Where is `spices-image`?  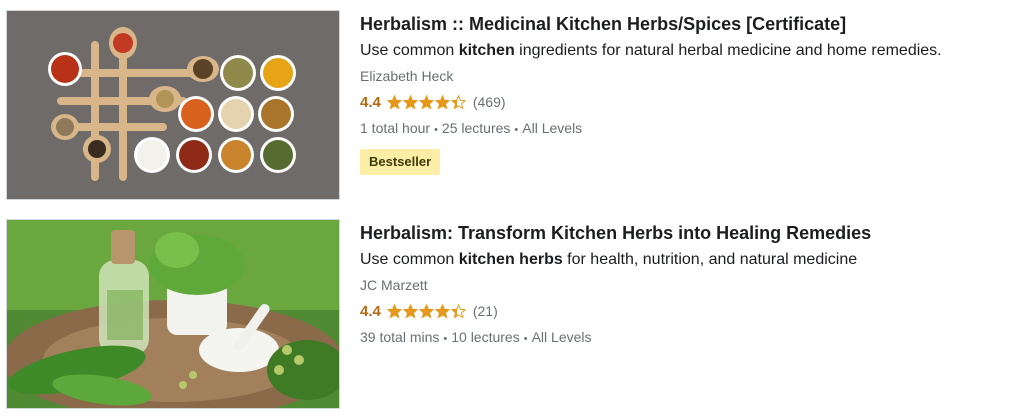 spices-image is located at coordinates (173, 105).